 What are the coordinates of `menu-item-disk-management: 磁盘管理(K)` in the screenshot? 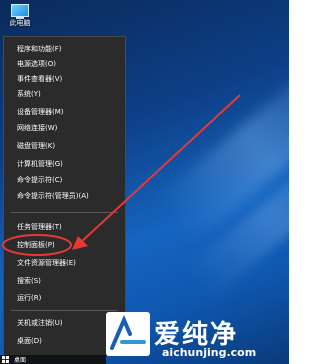 It's located at (64, 146).